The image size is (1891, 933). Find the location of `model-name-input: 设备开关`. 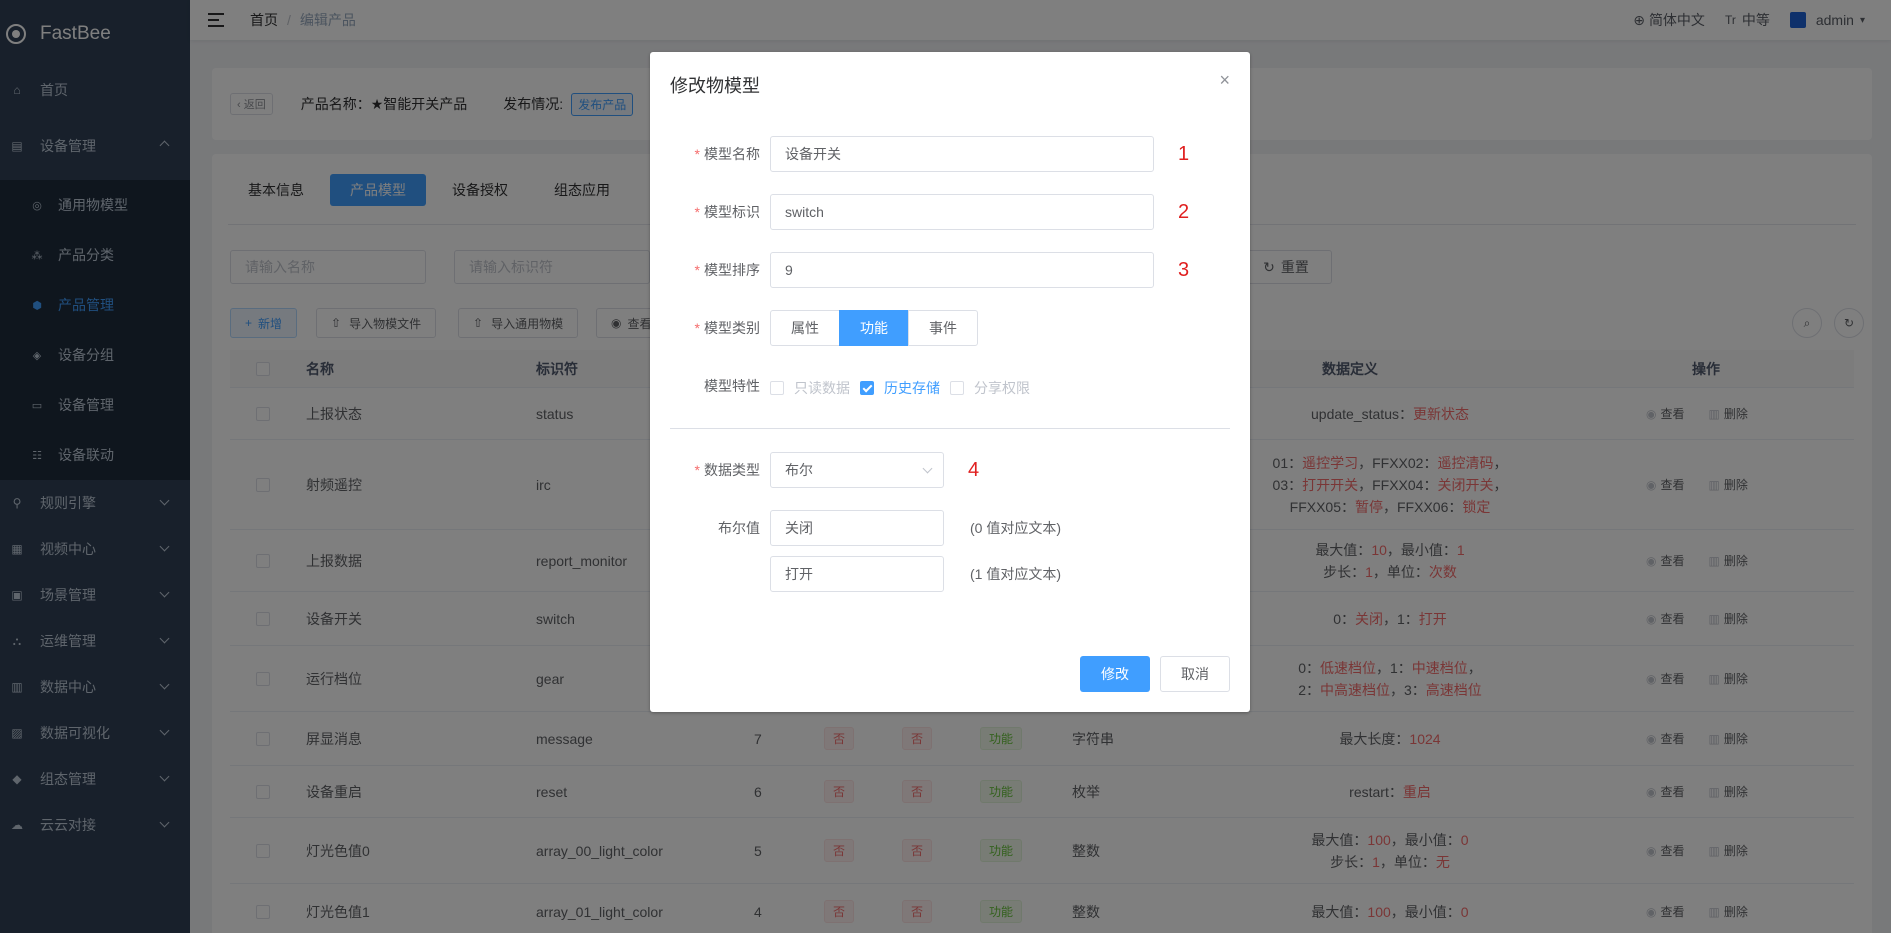

model-name-input: 设备开关 is located at coordinates (962, 154).